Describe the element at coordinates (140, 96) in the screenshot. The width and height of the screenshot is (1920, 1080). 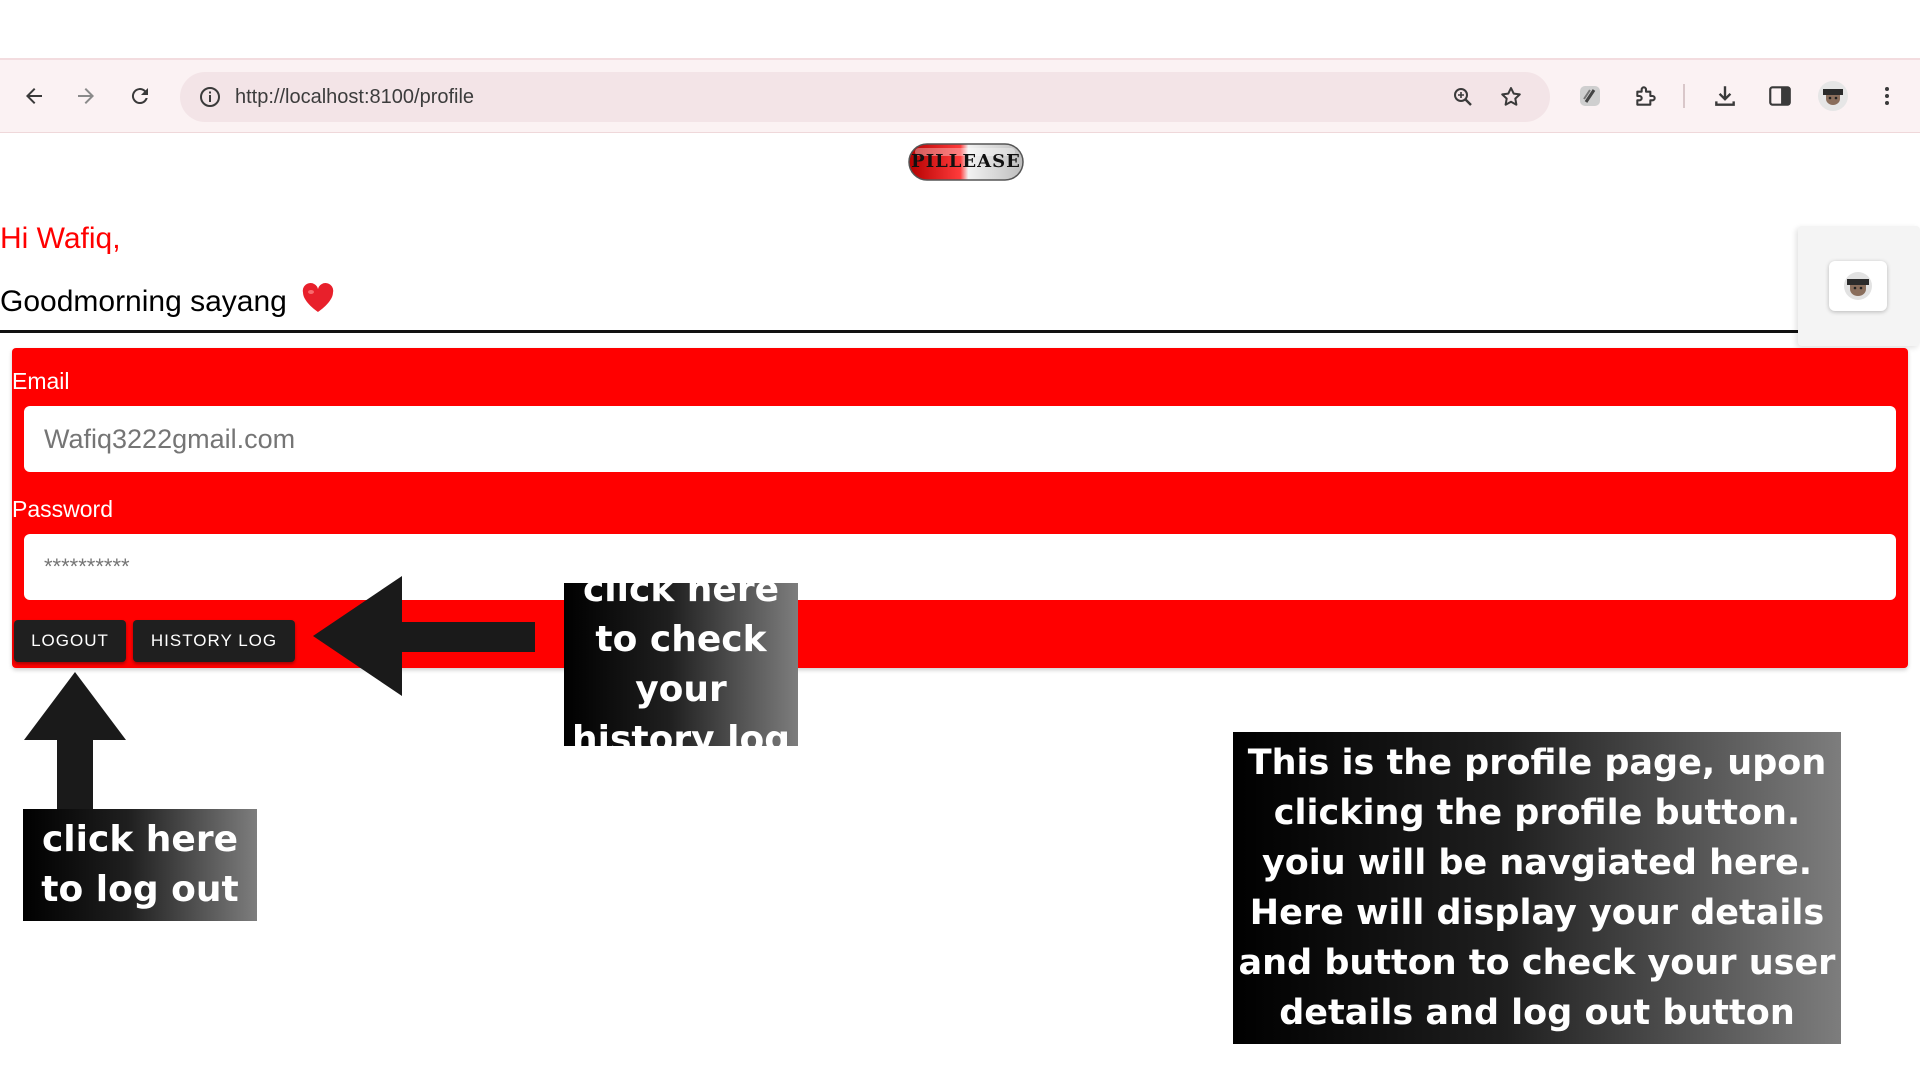
I see `reload-icon` at that location.